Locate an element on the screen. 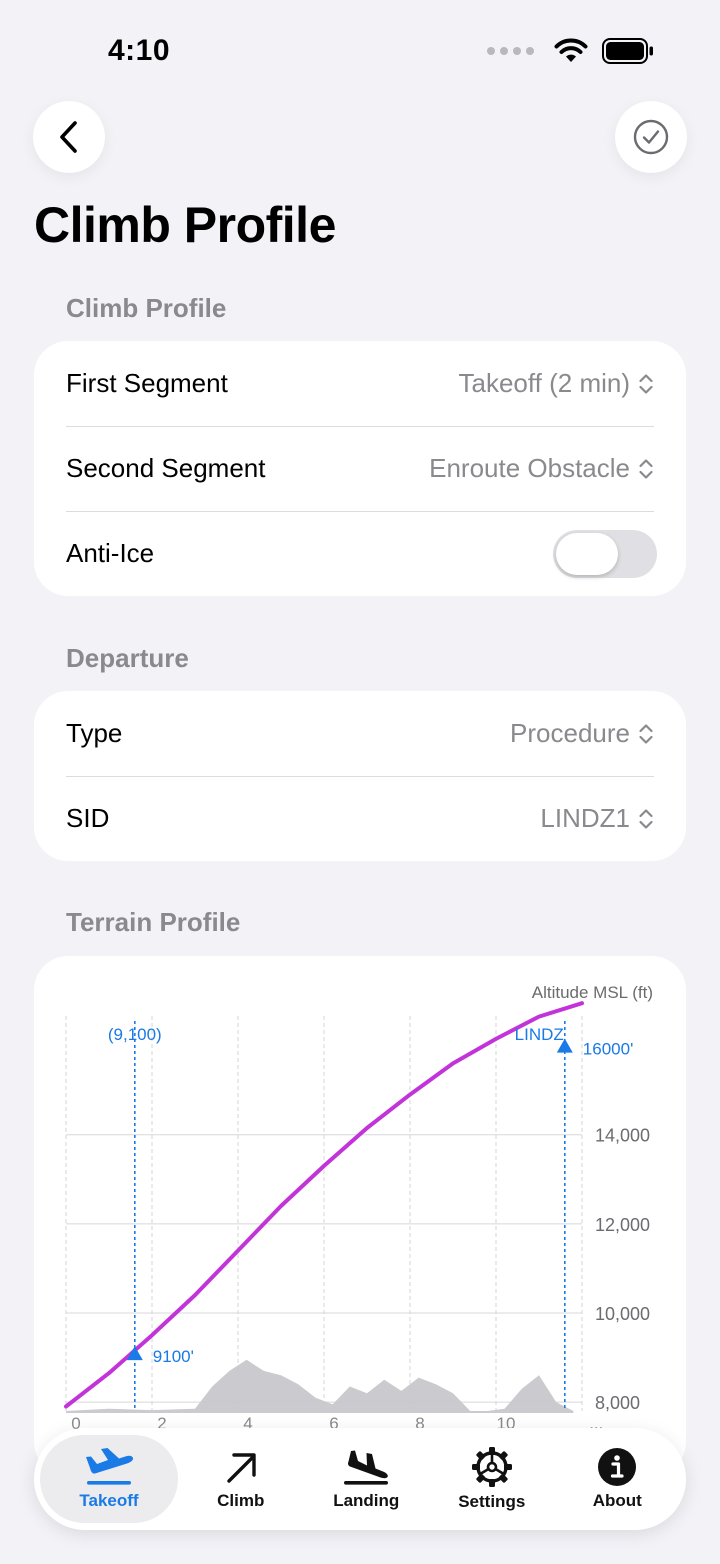 This screenshot has height=1564, width=720. departure-type-picker: Procedure is located at coordinates (582, 733).